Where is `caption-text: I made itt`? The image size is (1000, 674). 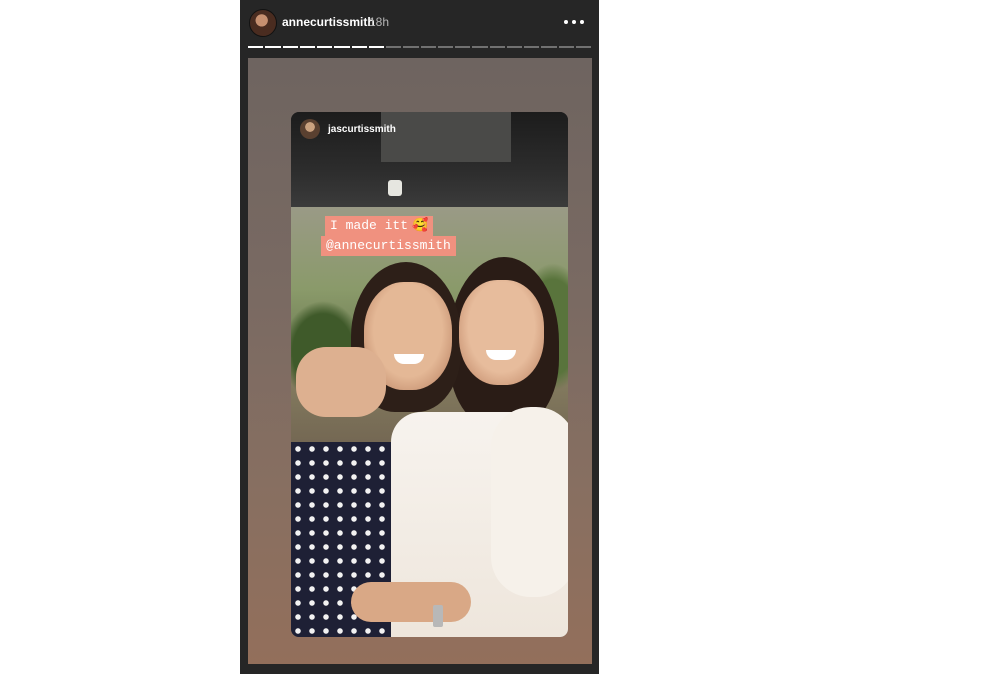 caption-text: I made itt is located at coordinates (369, 225).